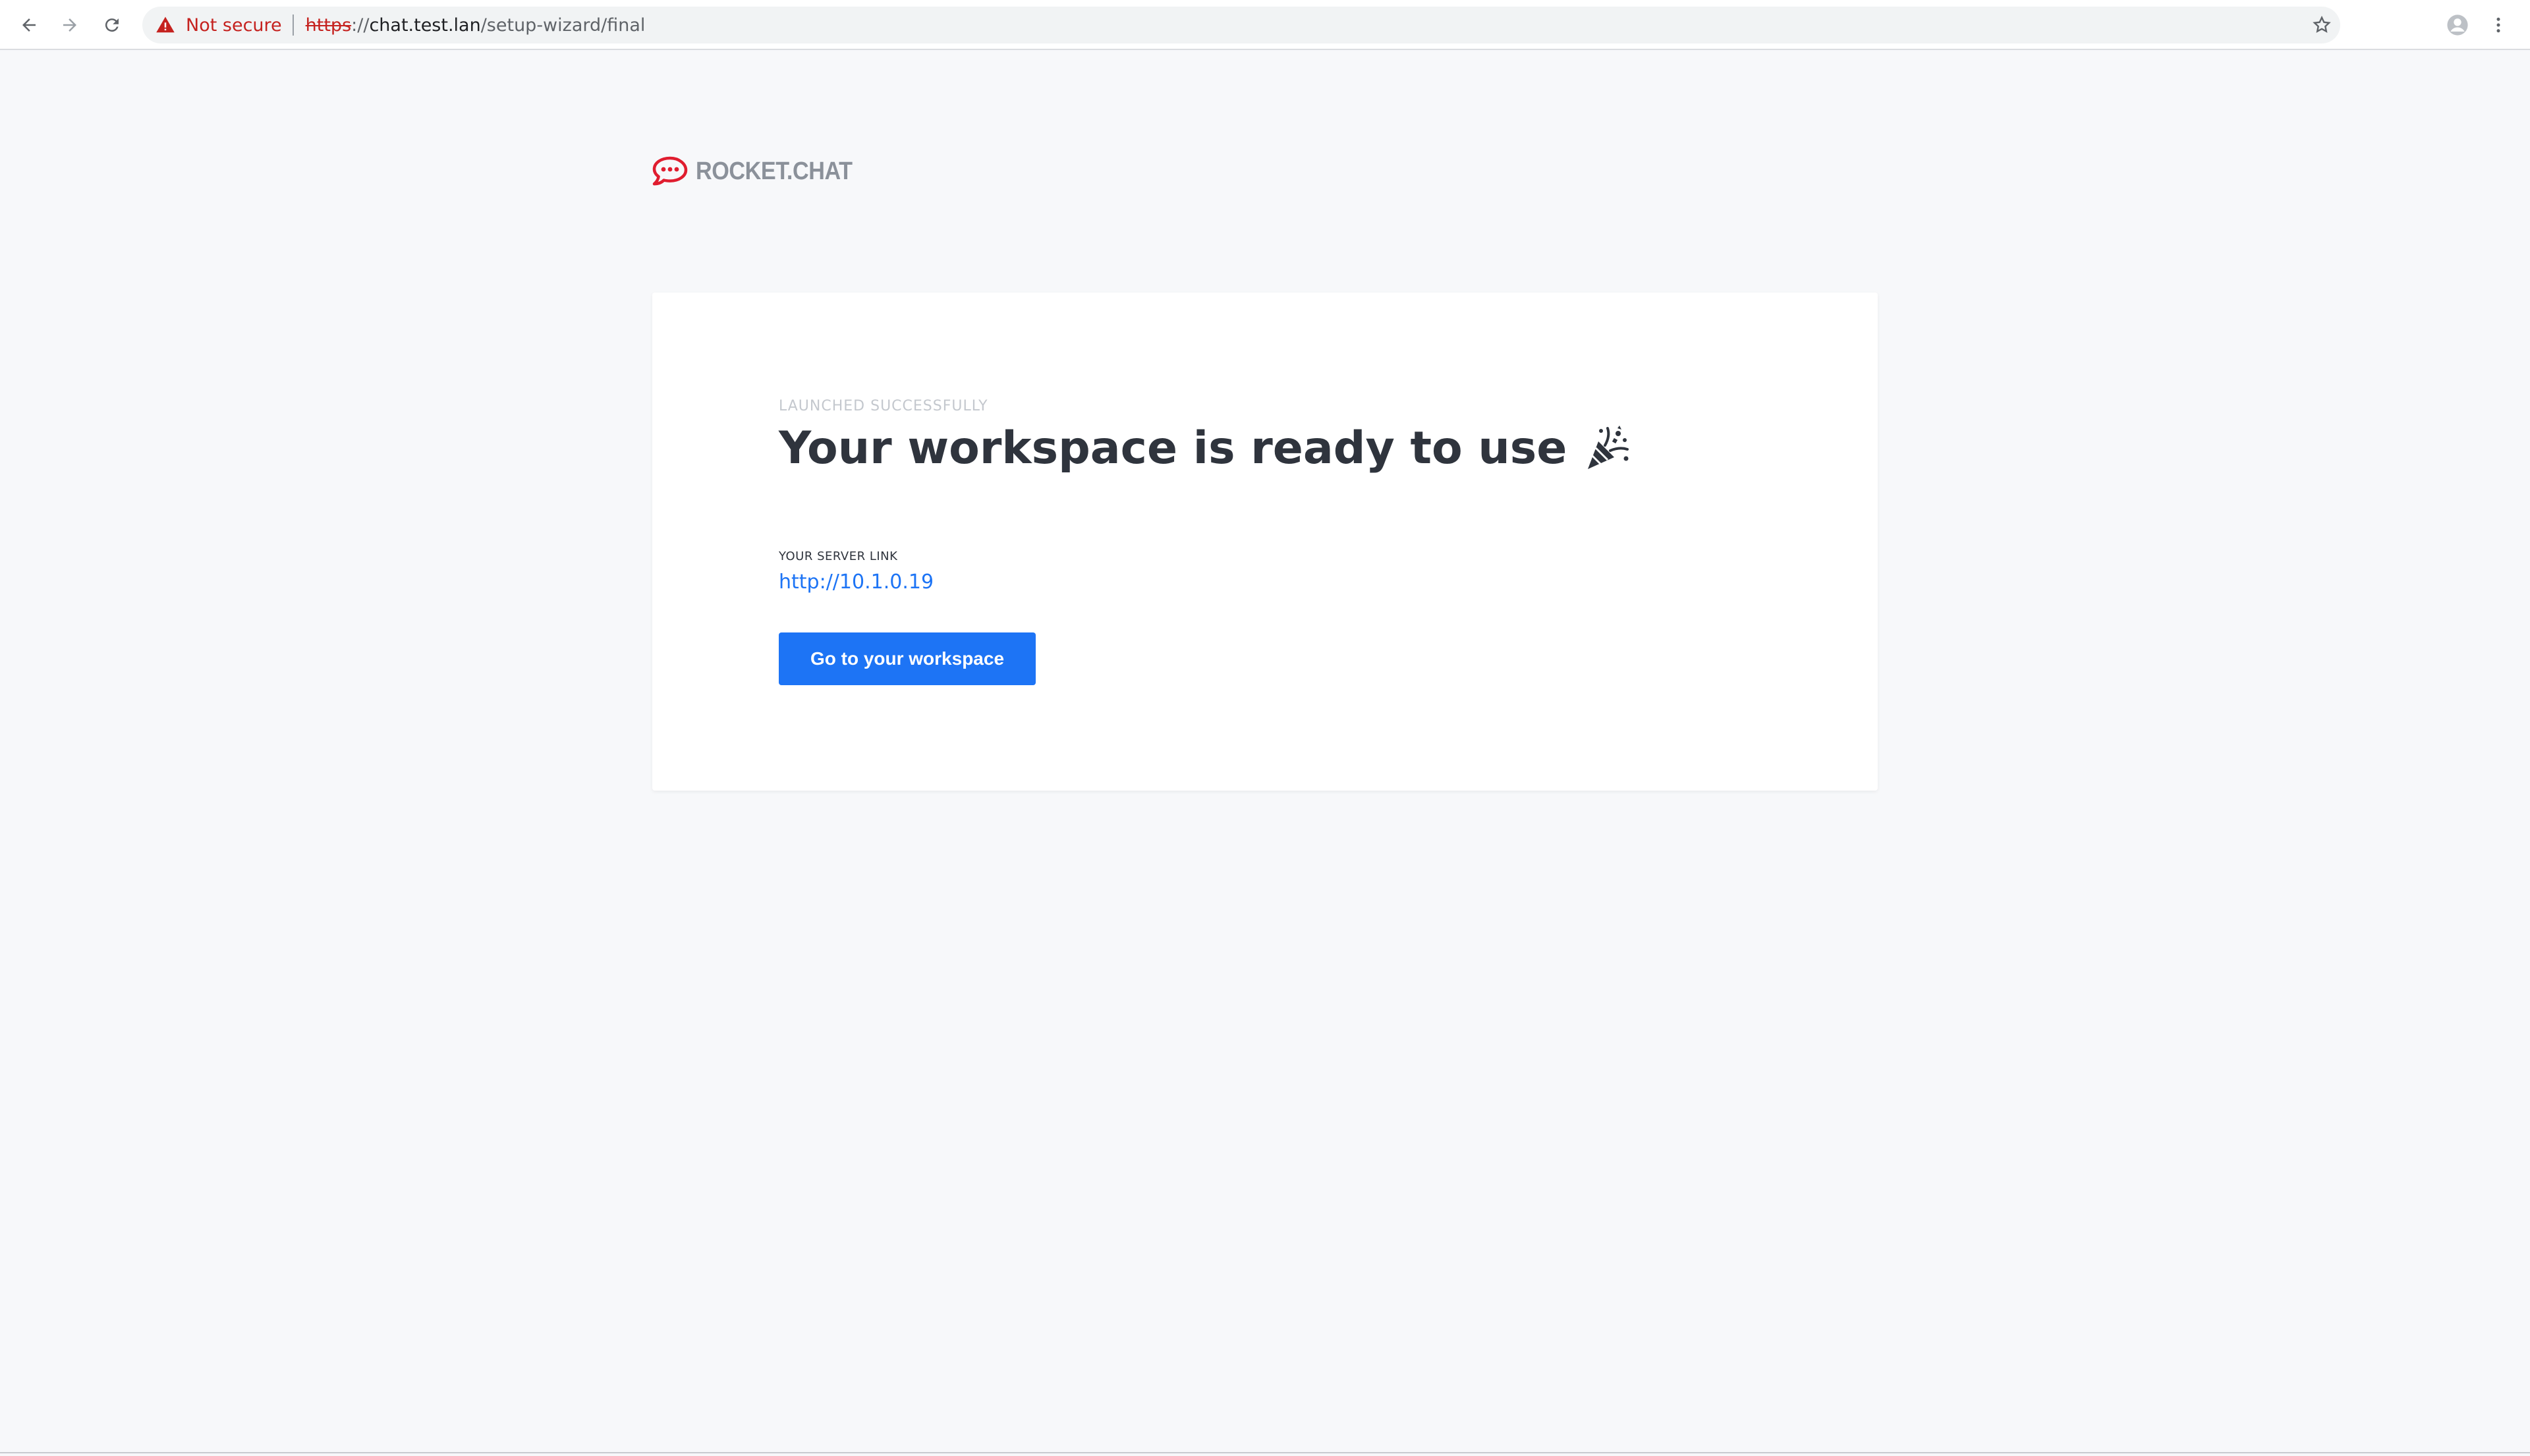 This screenshot has width=2530, height=1456. Describe the element at coordinates (883, 406) in the screenshot. I see `status-eyebrow: LAUNCHED SUCCESSFULLY` at that location.